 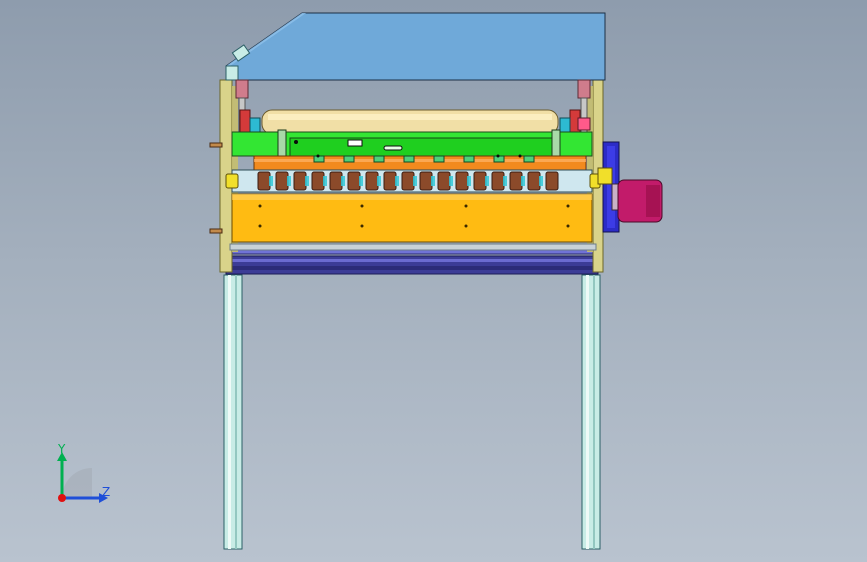 What do you see at coordinates (410, 122) in the screenshot?
I see `feed-roller-icon` at bounding box center [410, 122].